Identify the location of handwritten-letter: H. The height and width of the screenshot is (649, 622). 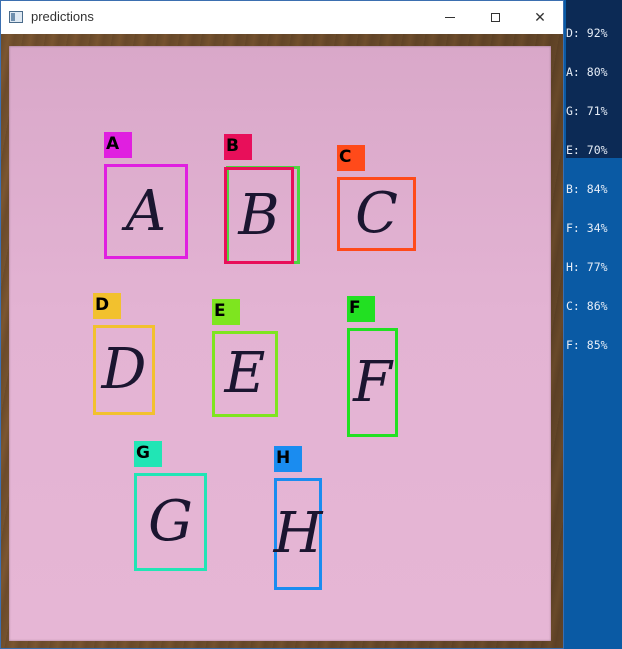
(298, 533).